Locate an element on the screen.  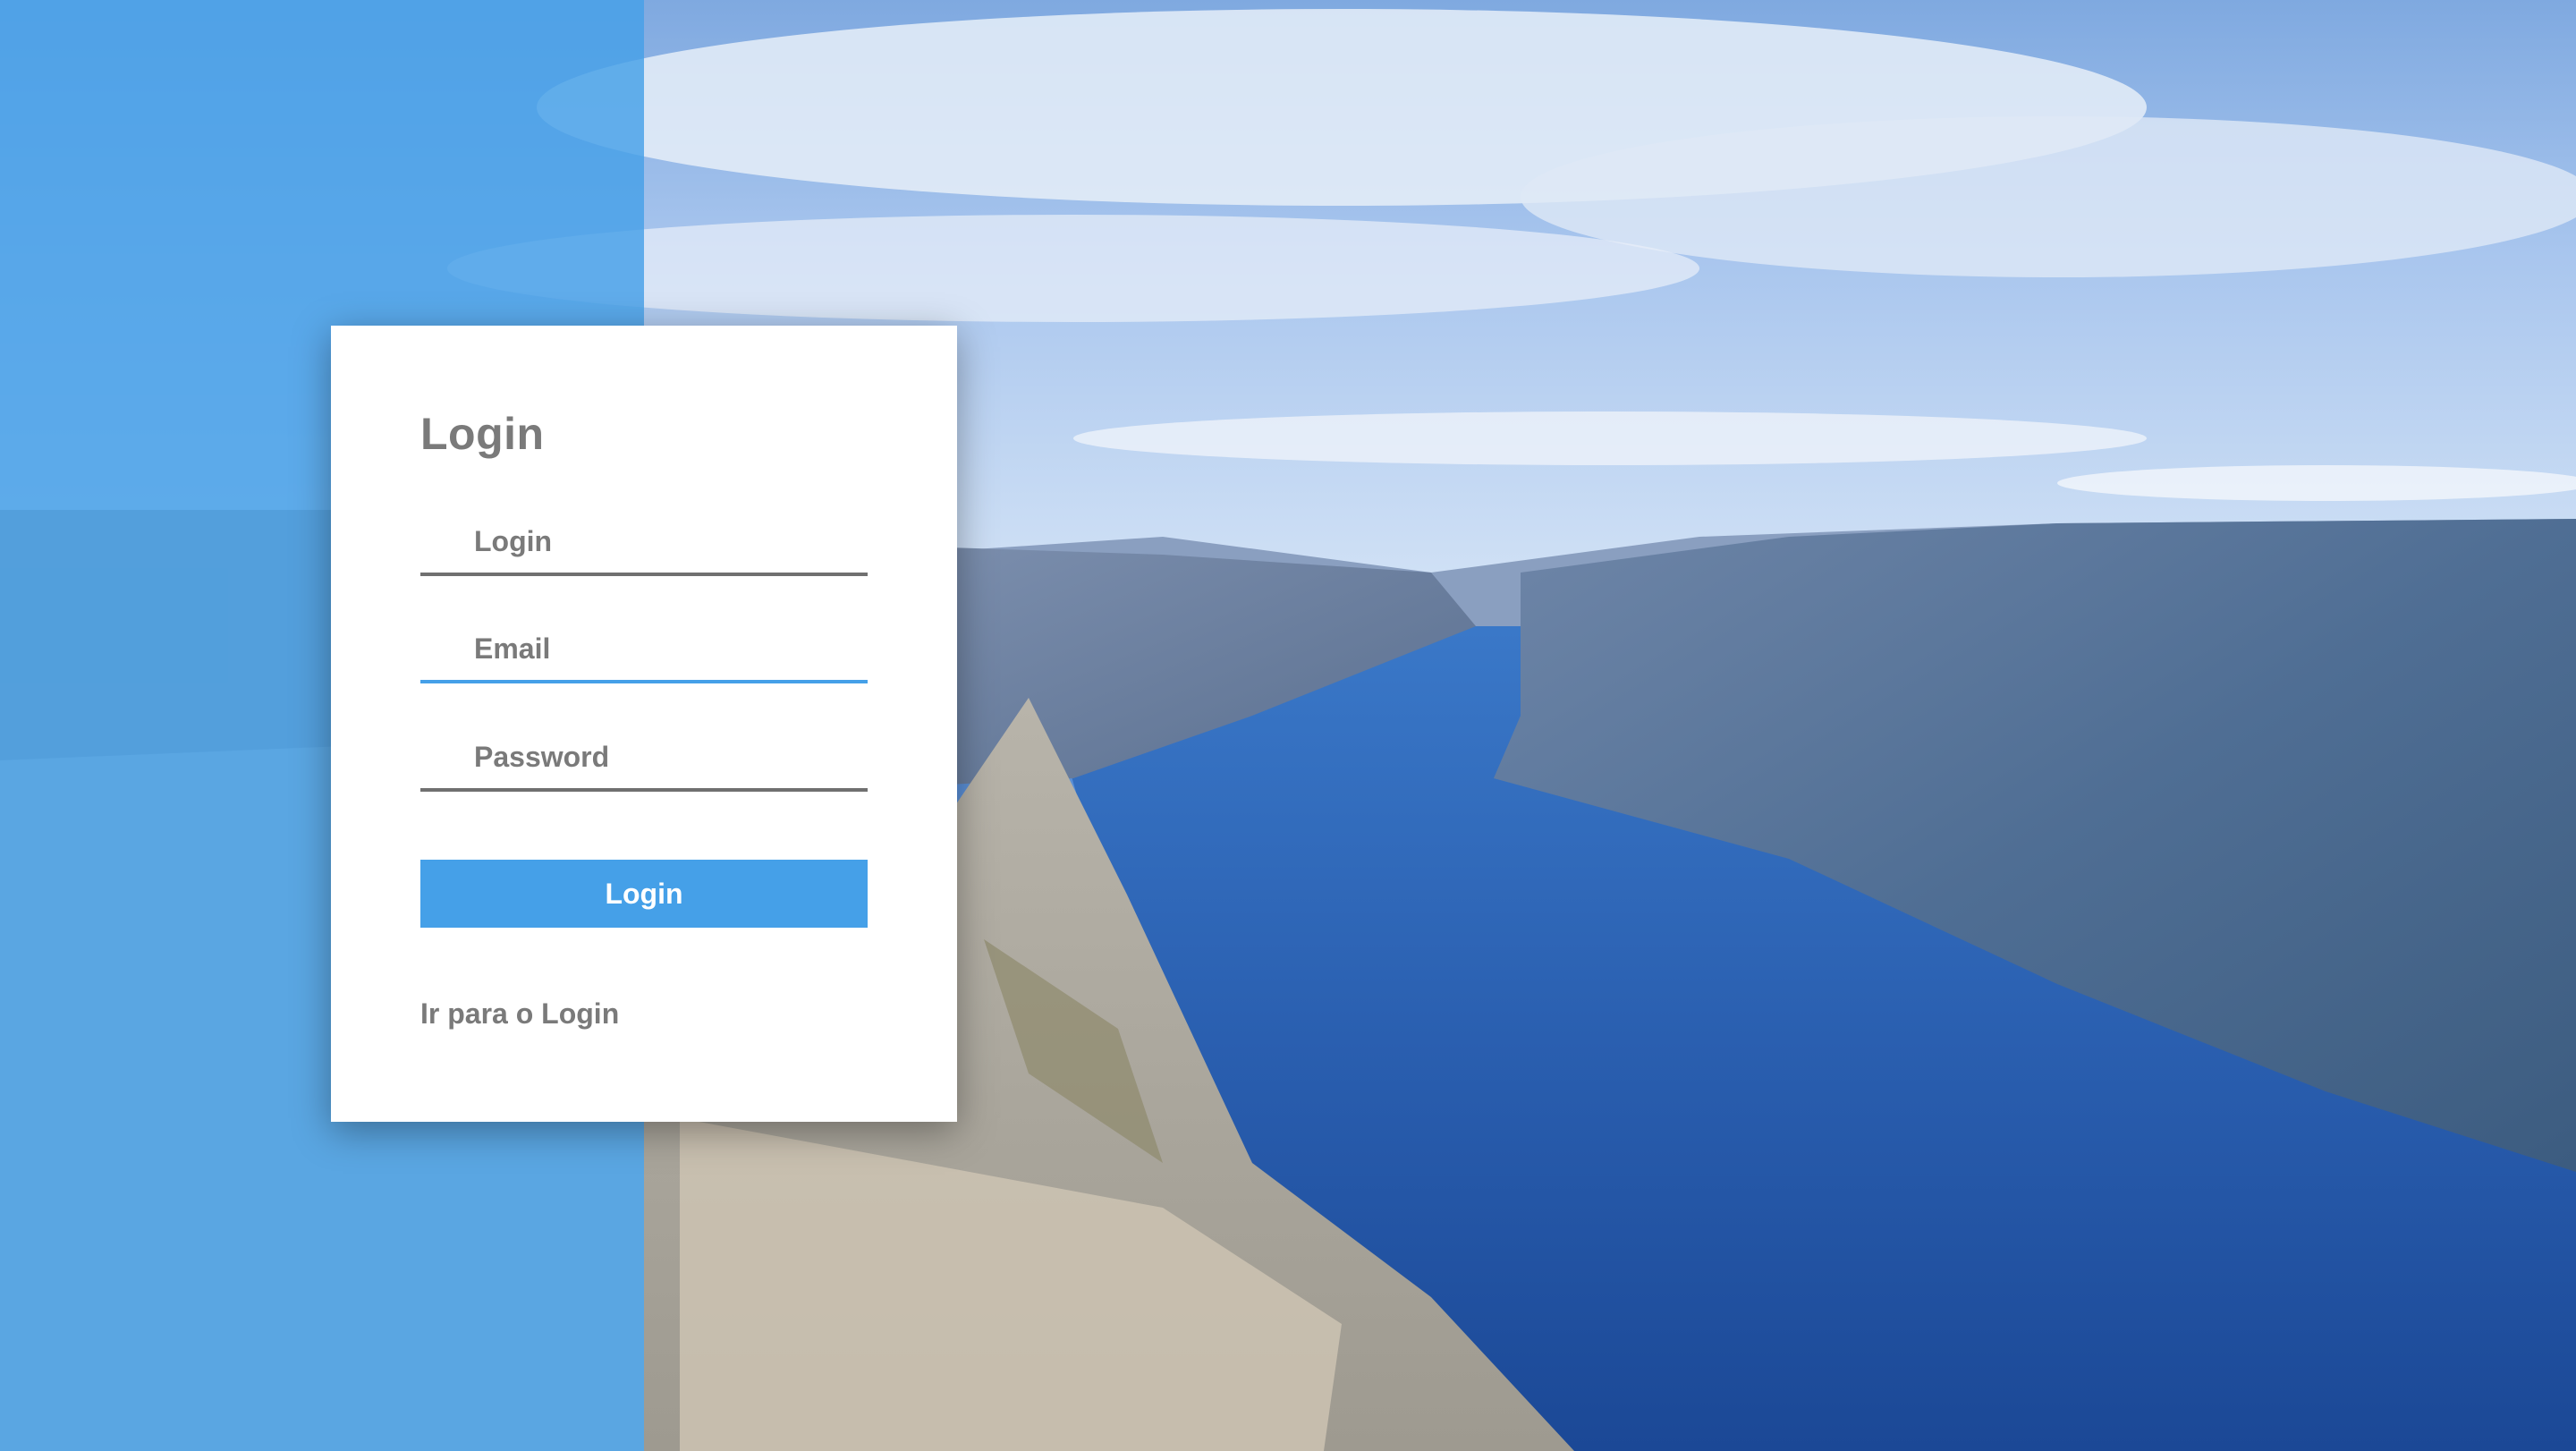
email-field is located at coordinates (644, 650).